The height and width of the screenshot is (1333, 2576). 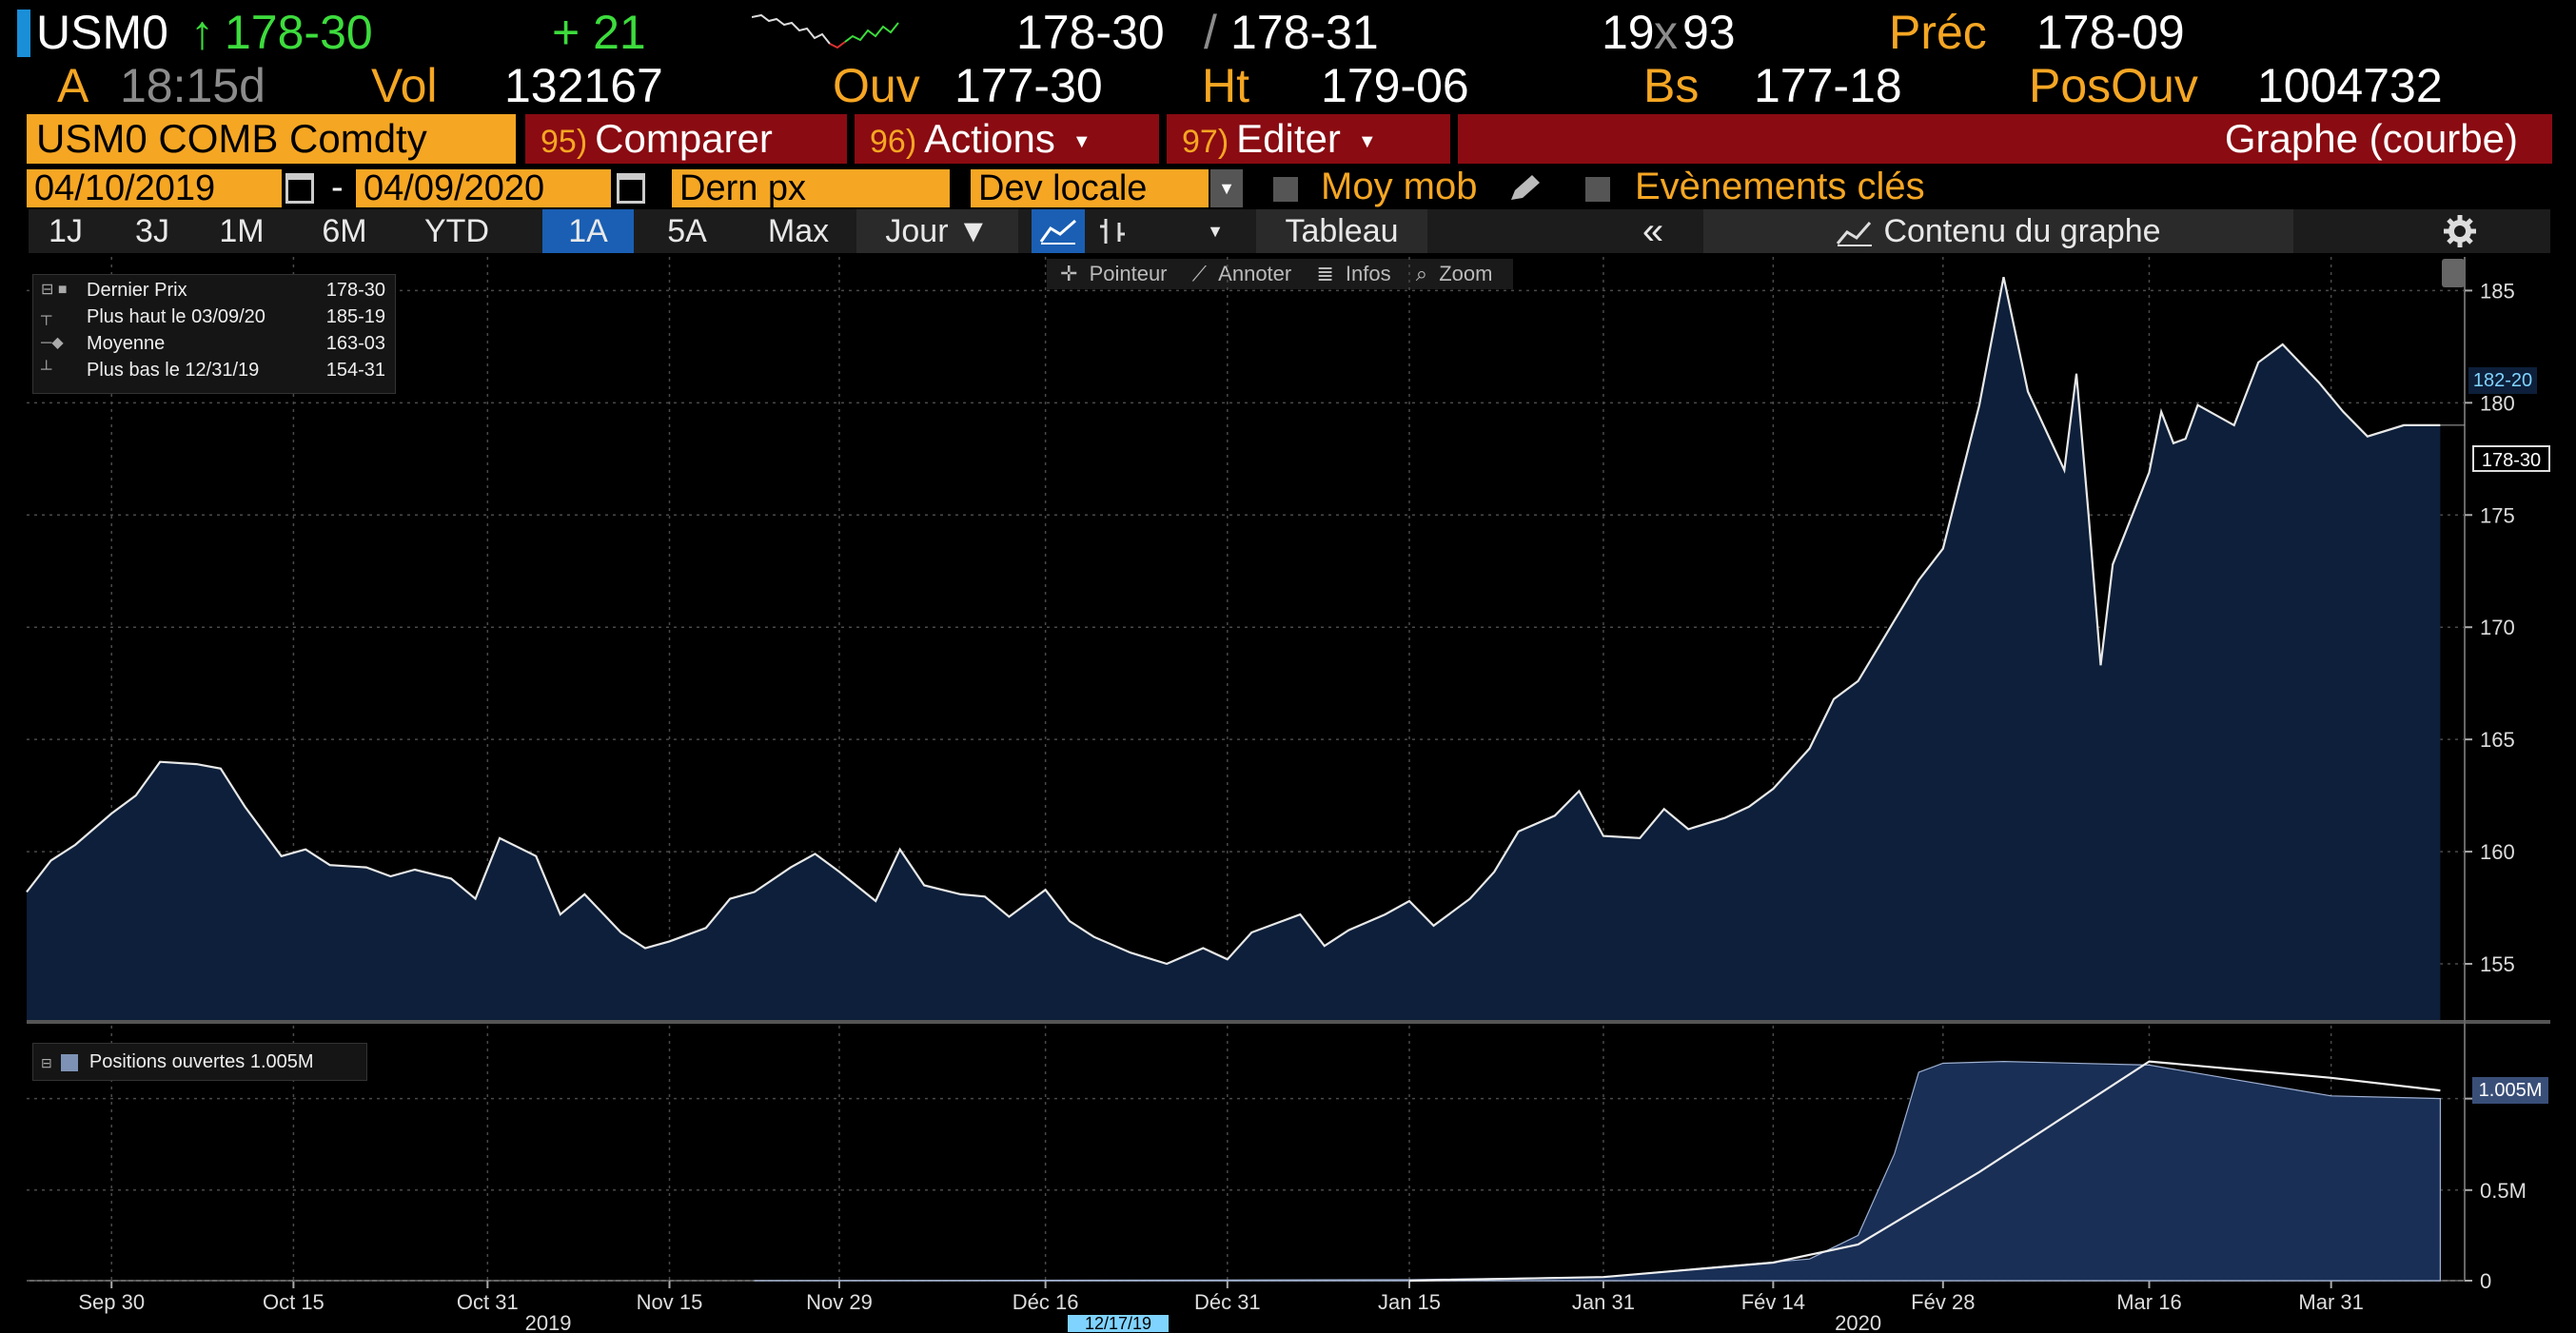 I want to click on x-tick-label: Jan 15, so click(x=1409, y=1302).